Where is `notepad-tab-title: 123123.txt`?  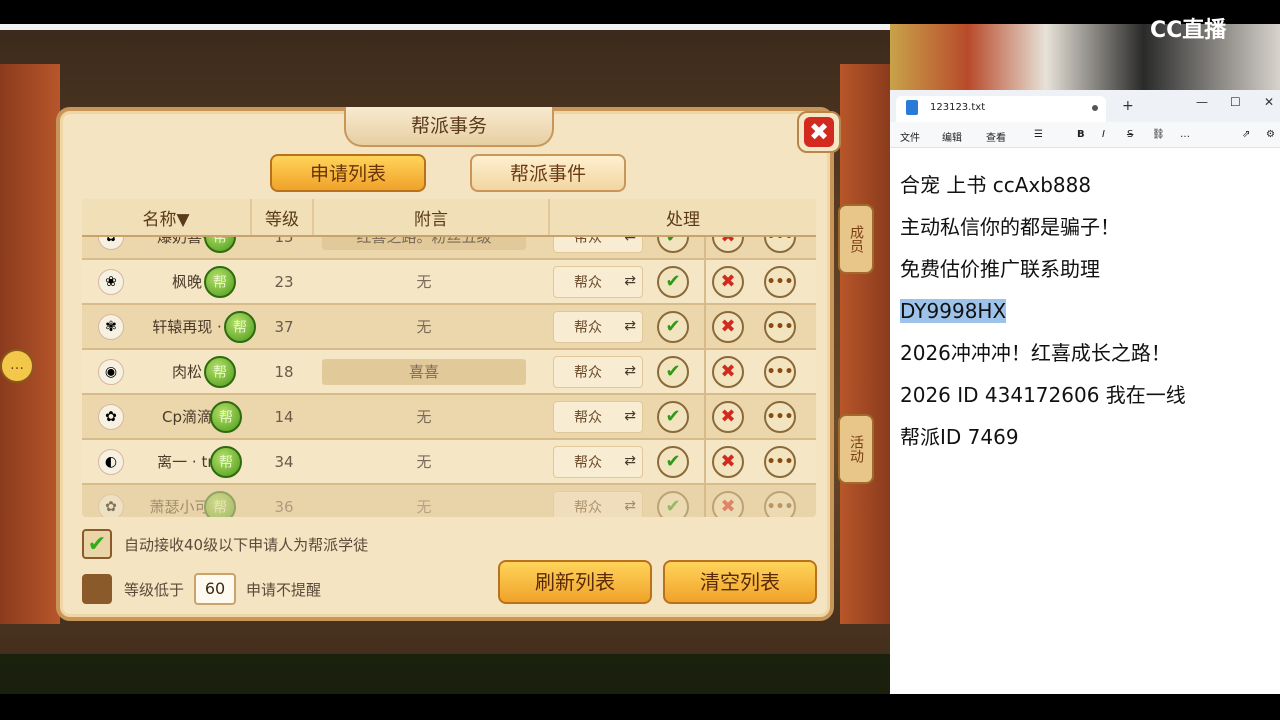 notepad-tab-title: 123123.txt is located at coordinates (958, 107).